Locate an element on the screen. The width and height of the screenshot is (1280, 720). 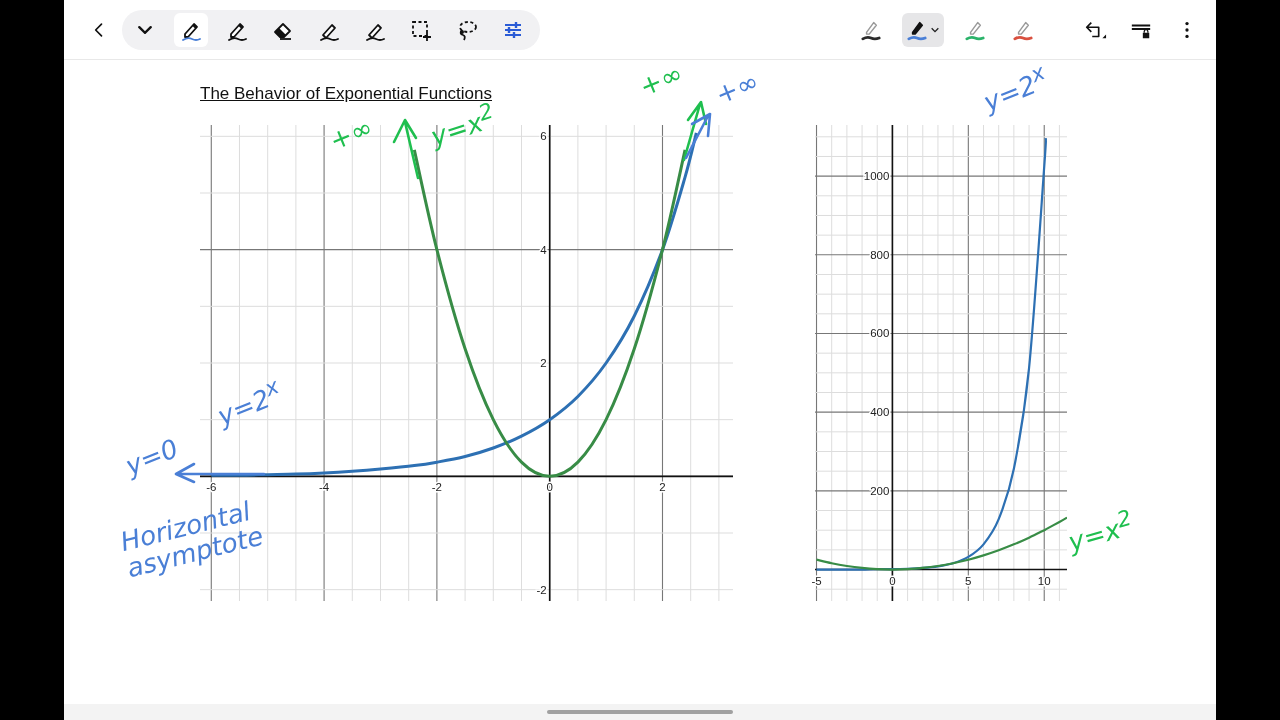
tick-label: 1000 is located at coordinates (876, 176).